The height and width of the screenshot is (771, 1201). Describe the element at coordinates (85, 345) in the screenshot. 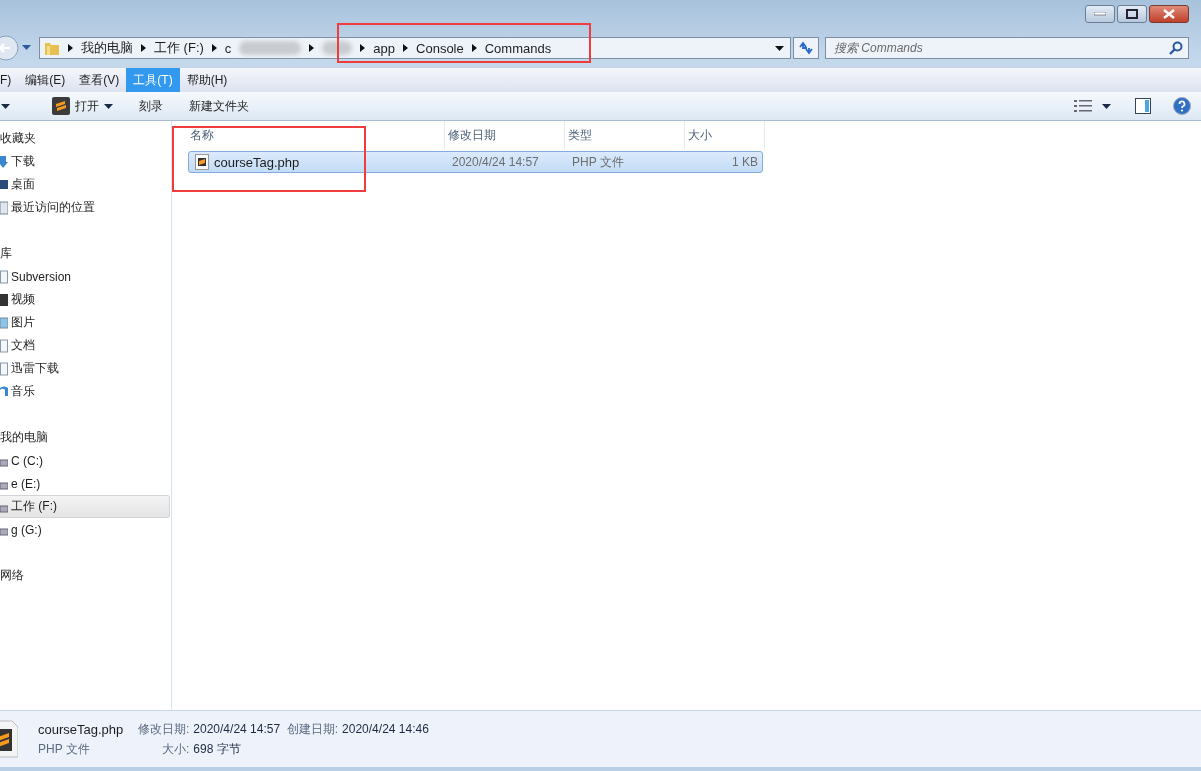

I see `sidebar-item: 文档` at that location.